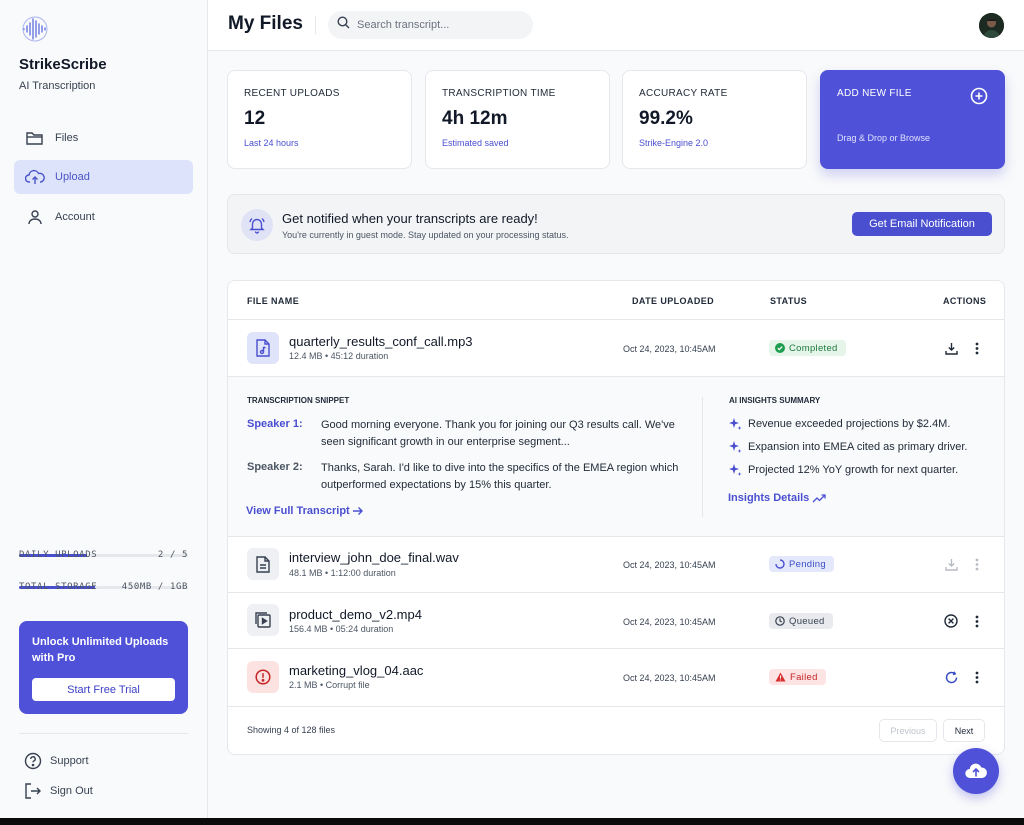 The width and height of the screenshot is (1024, 825). Describe the element at coordinates (75, 217) in the screenshot. I see `nav-label: Account` at that location.